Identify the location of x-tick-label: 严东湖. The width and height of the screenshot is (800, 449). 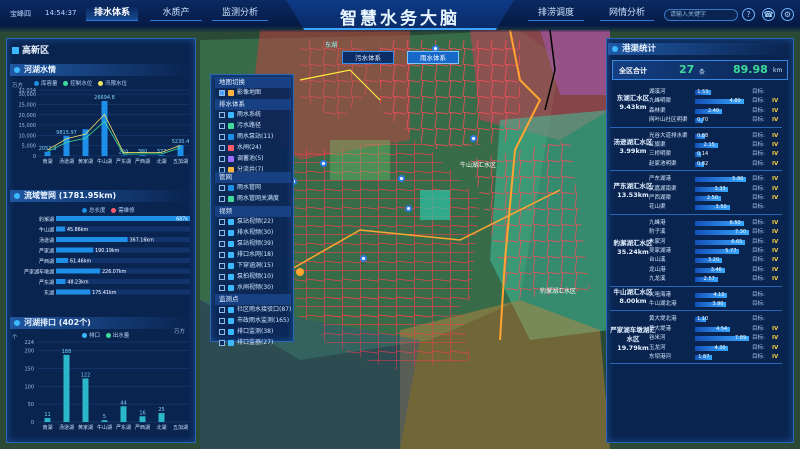
(123, 161).